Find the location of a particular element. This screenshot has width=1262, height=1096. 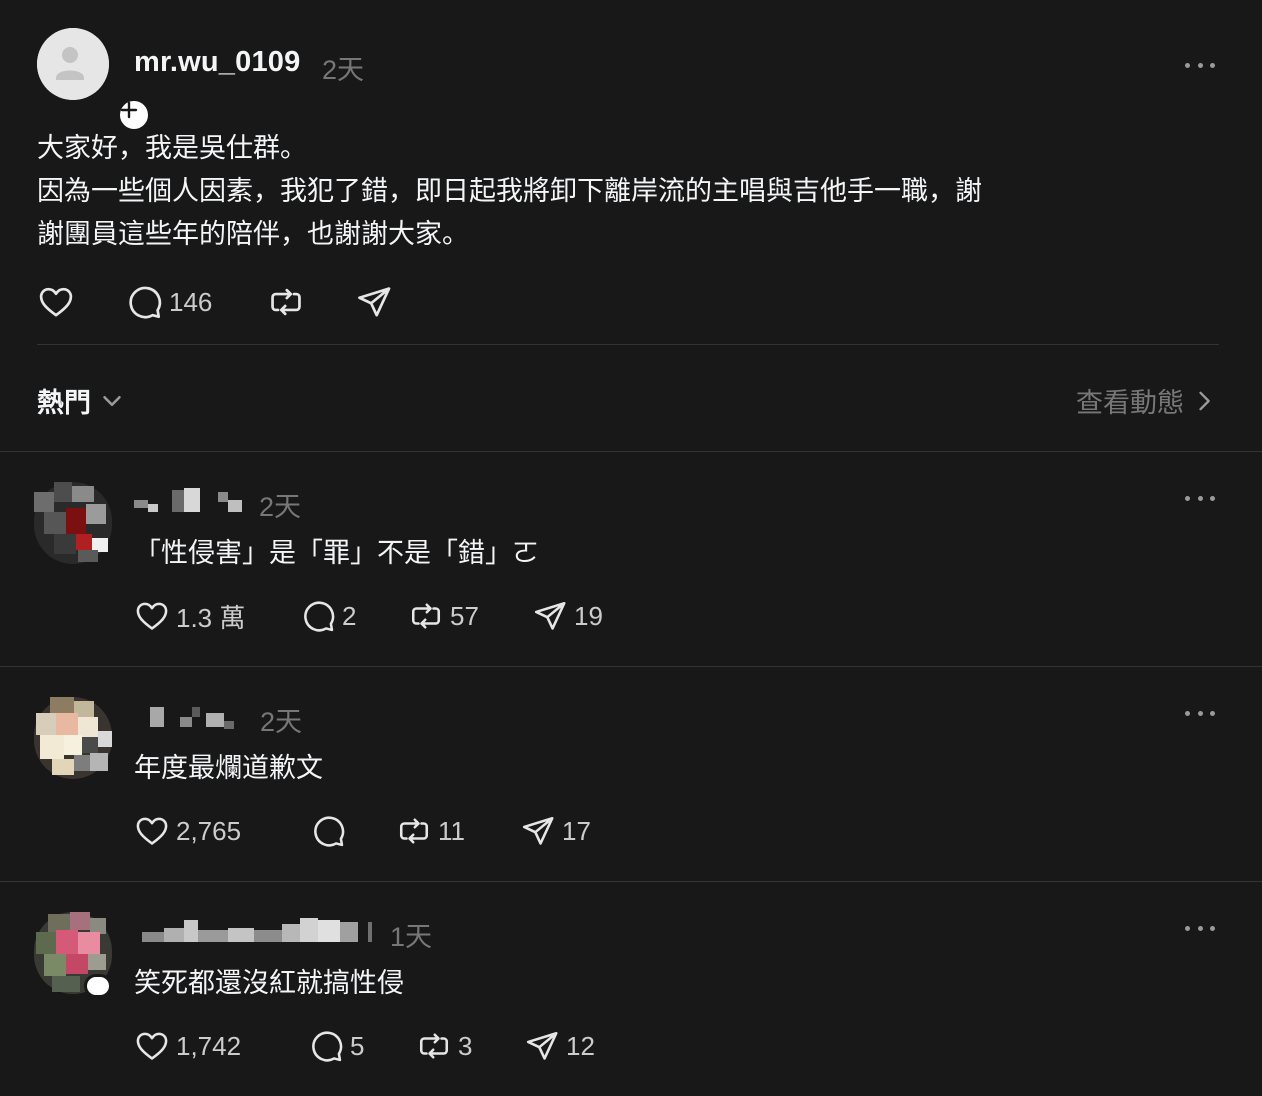

post-text-line: 大家好，我是吳仕群。 is located at coordinates (172, 148).